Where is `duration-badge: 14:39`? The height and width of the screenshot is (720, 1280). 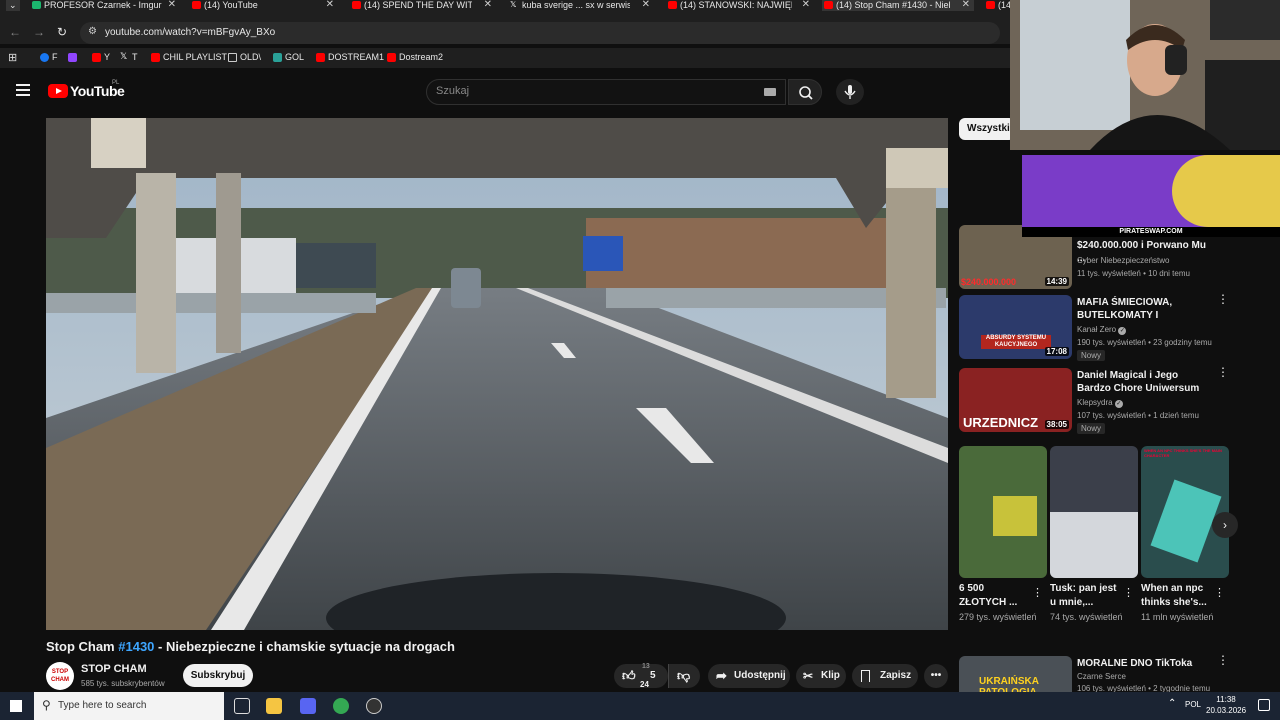 duration-badge: 14:39 is located at coordinates (1056, 281).